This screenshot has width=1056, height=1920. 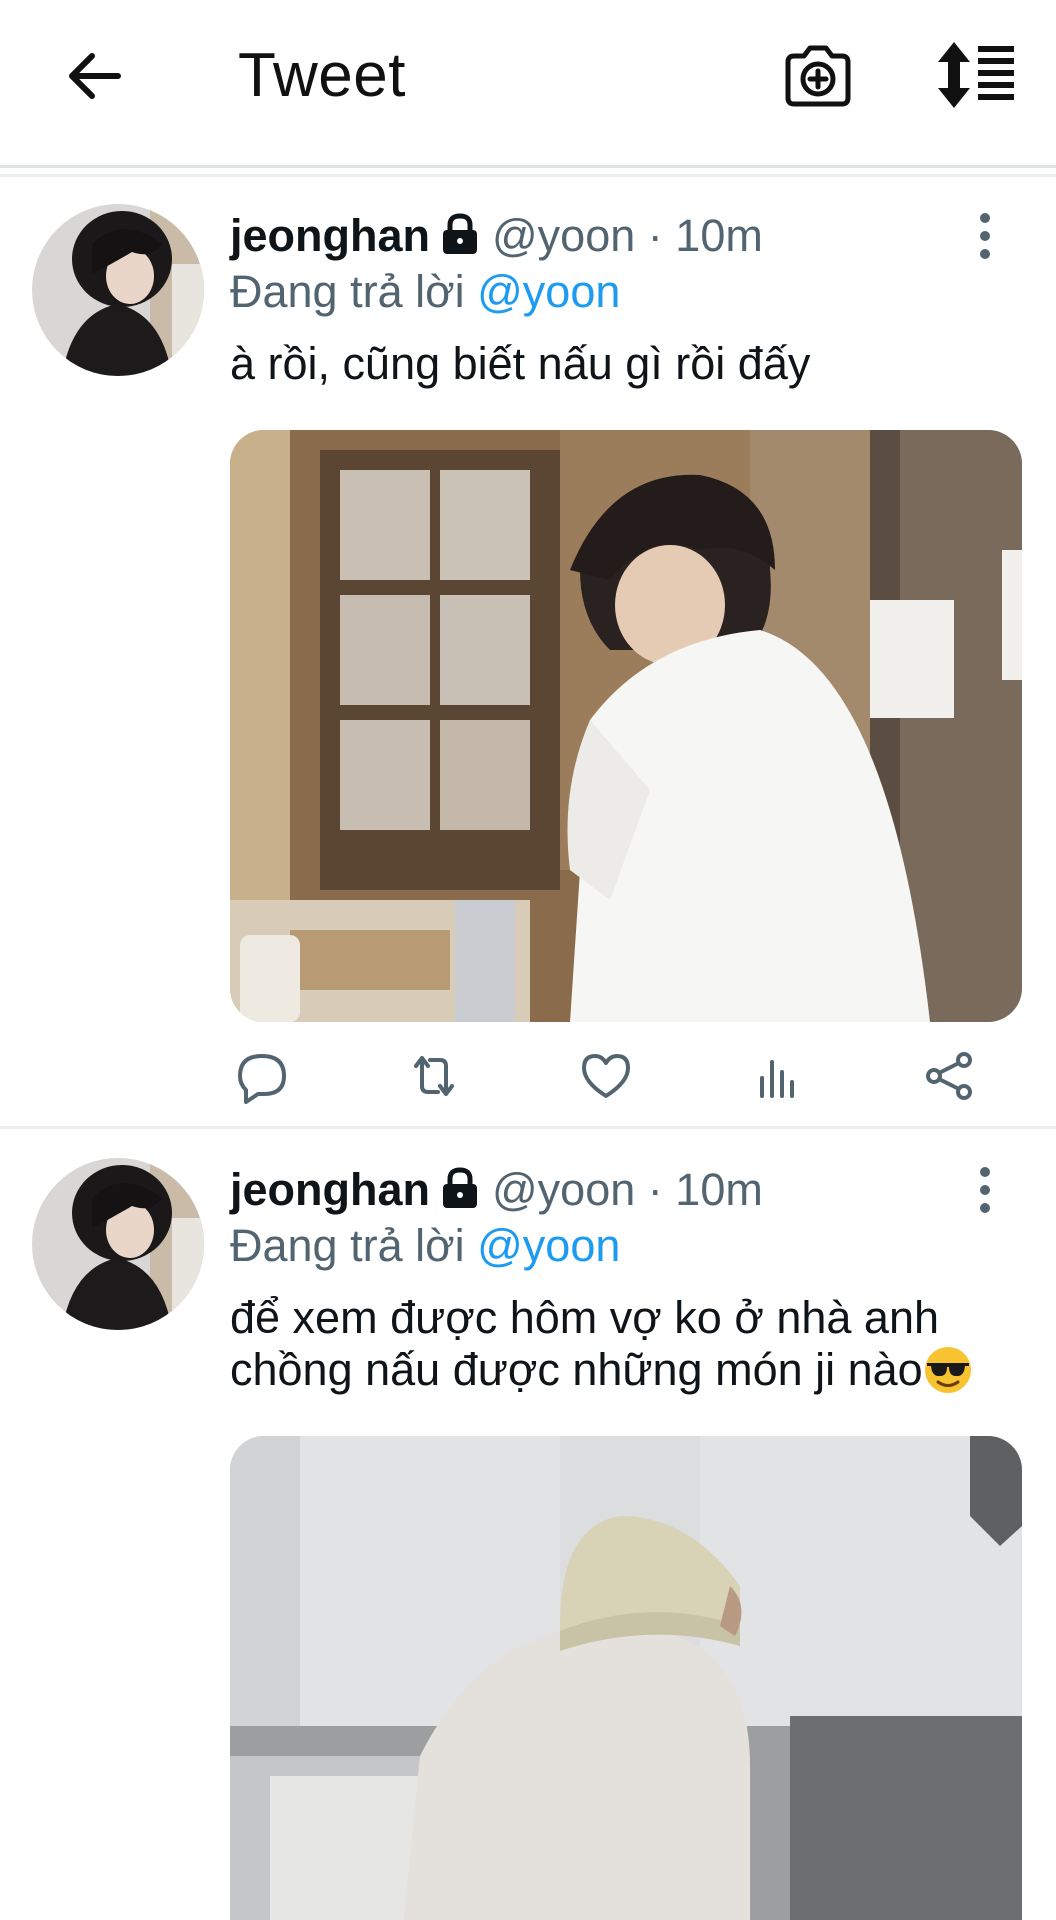 What do you see at coordinates (778, 1076) in the screenshot?
I see `analytics-icon` at bounding box center [778, 1076].